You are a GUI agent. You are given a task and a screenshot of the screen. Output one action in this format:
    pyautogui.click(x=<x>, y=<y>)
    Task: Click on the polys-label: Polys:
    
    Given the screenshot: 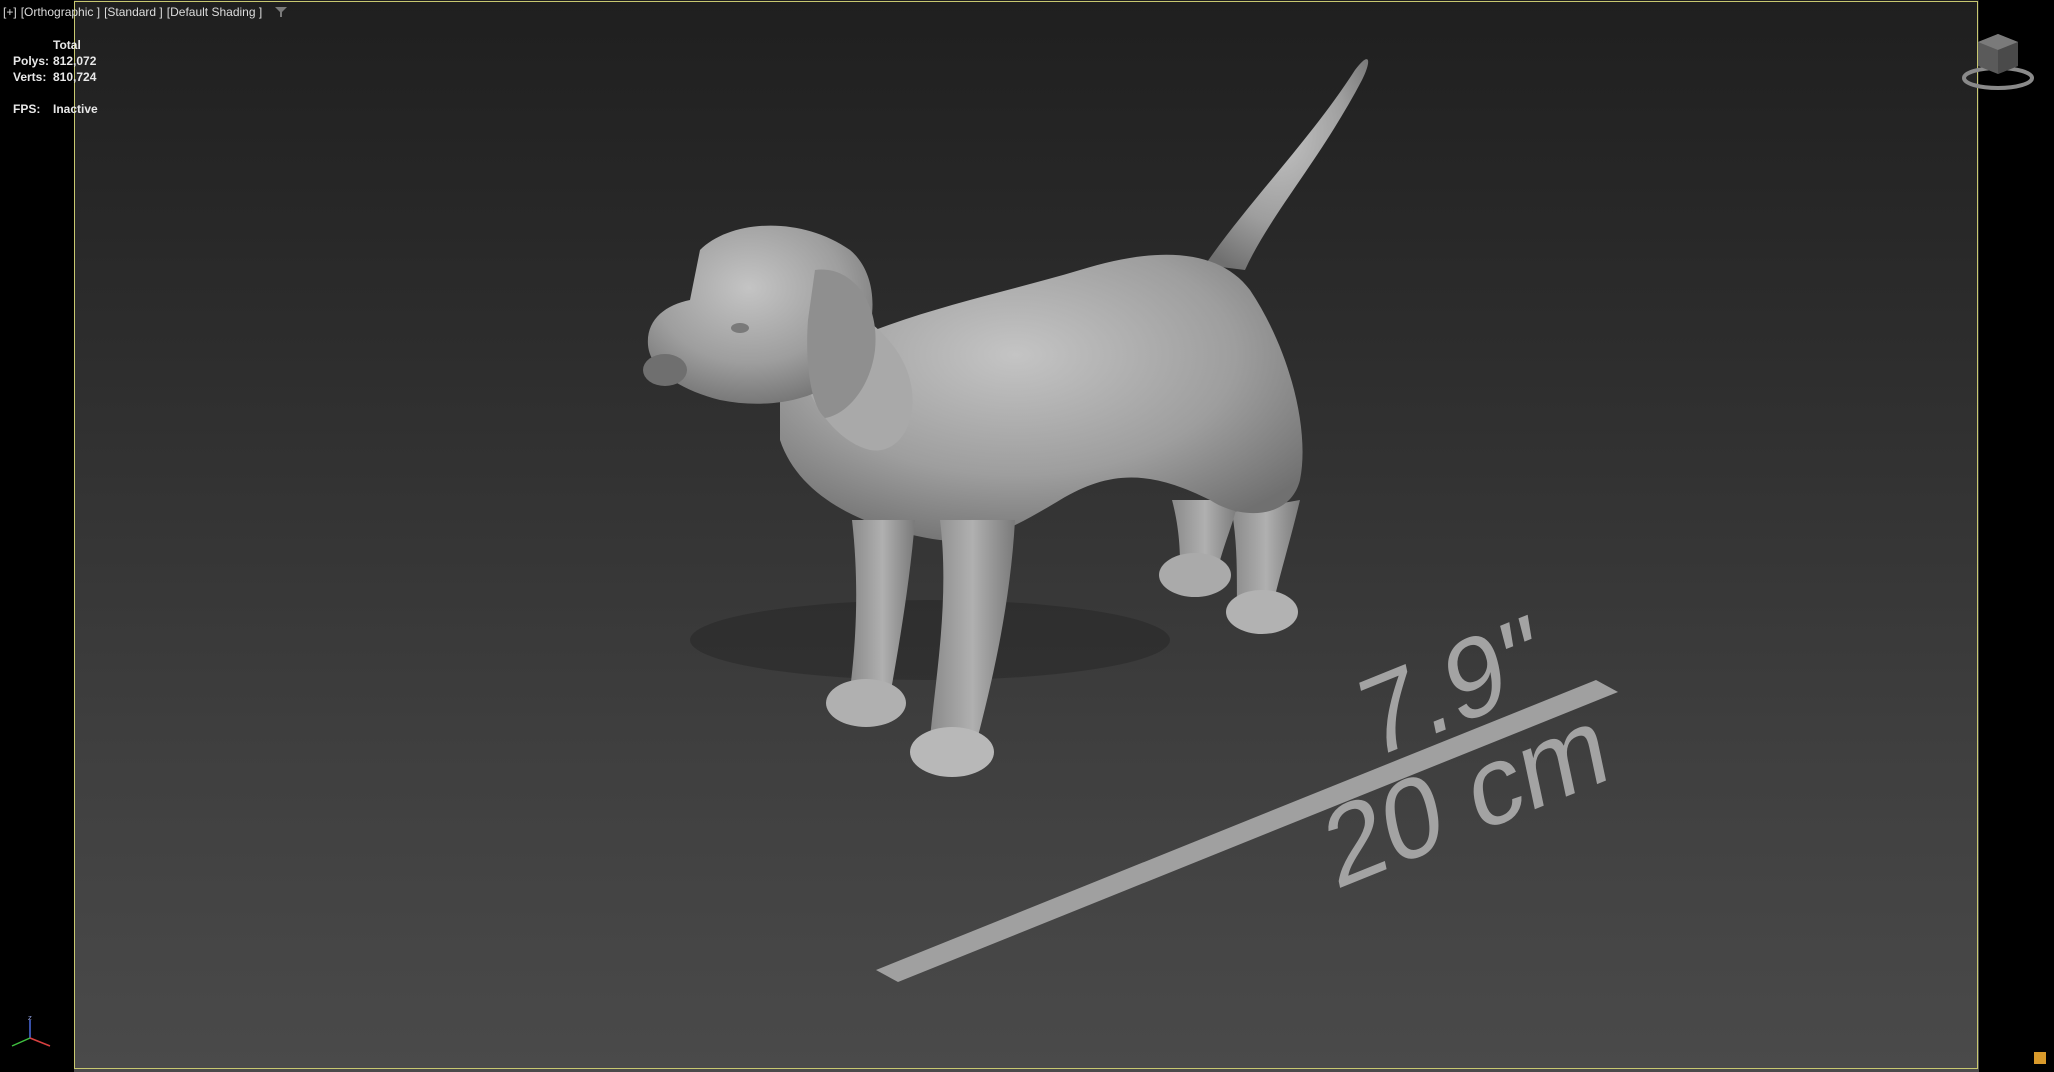 What is the action you would take?
    pyautogui.click(x=31, y=61)
    